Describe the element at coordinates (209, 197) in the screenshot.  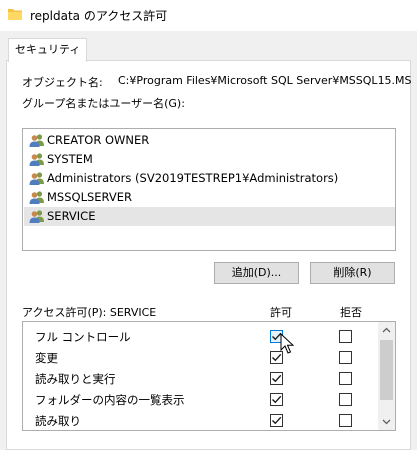
I see `list-item: MSSQLSERVER` at that location.